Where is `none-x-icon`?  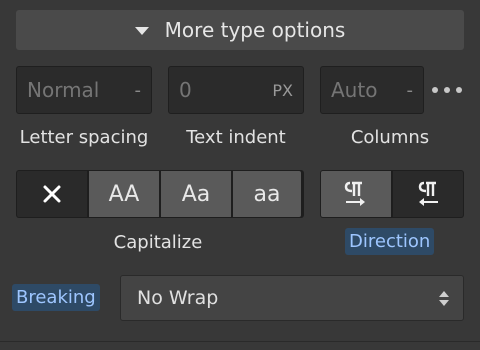 none-x-icon is located at coordinates (52, 194).